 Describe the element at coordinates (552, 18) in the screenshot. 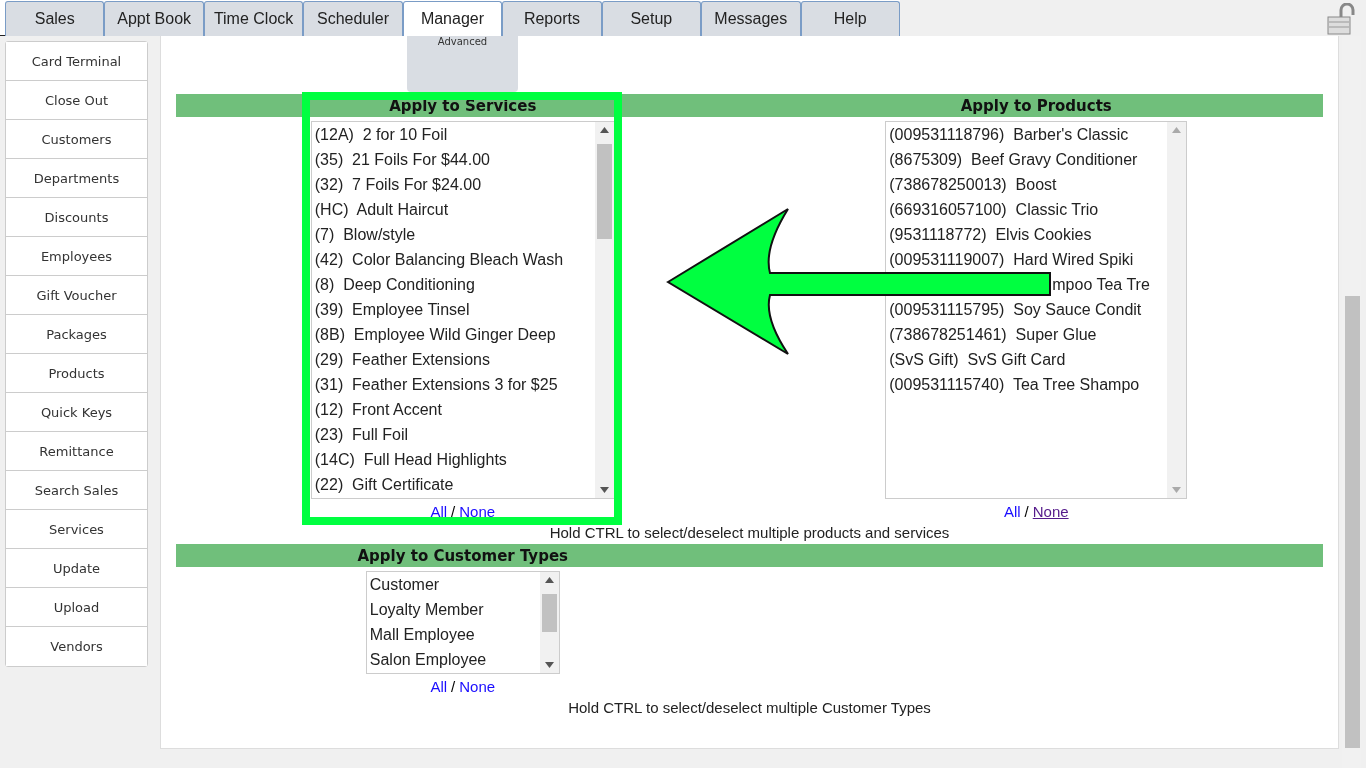

I see `nav-tab: Reports` at that location.